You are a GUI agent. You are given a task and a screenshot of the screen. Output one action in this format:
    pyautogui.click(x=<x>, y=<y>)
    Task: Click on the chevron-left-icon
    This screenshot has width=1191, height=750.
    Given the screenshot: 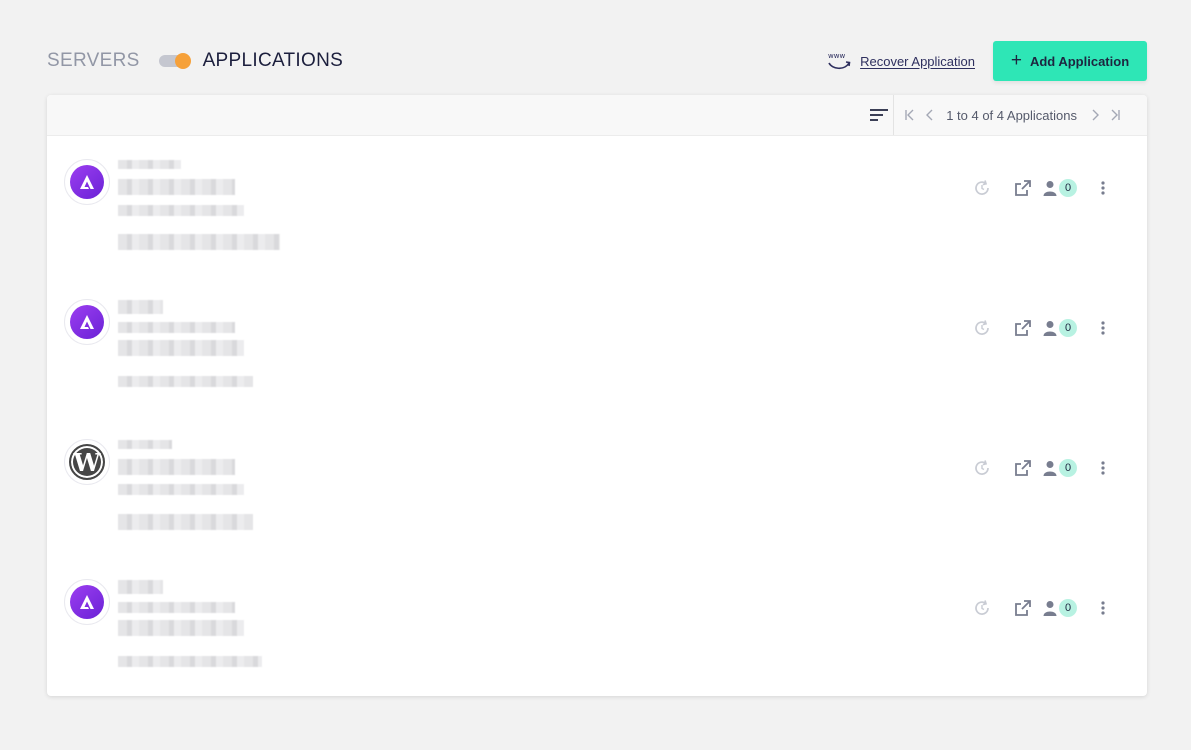 What is the action you would take?
    pyautogui.click(x=929, y=115)
    